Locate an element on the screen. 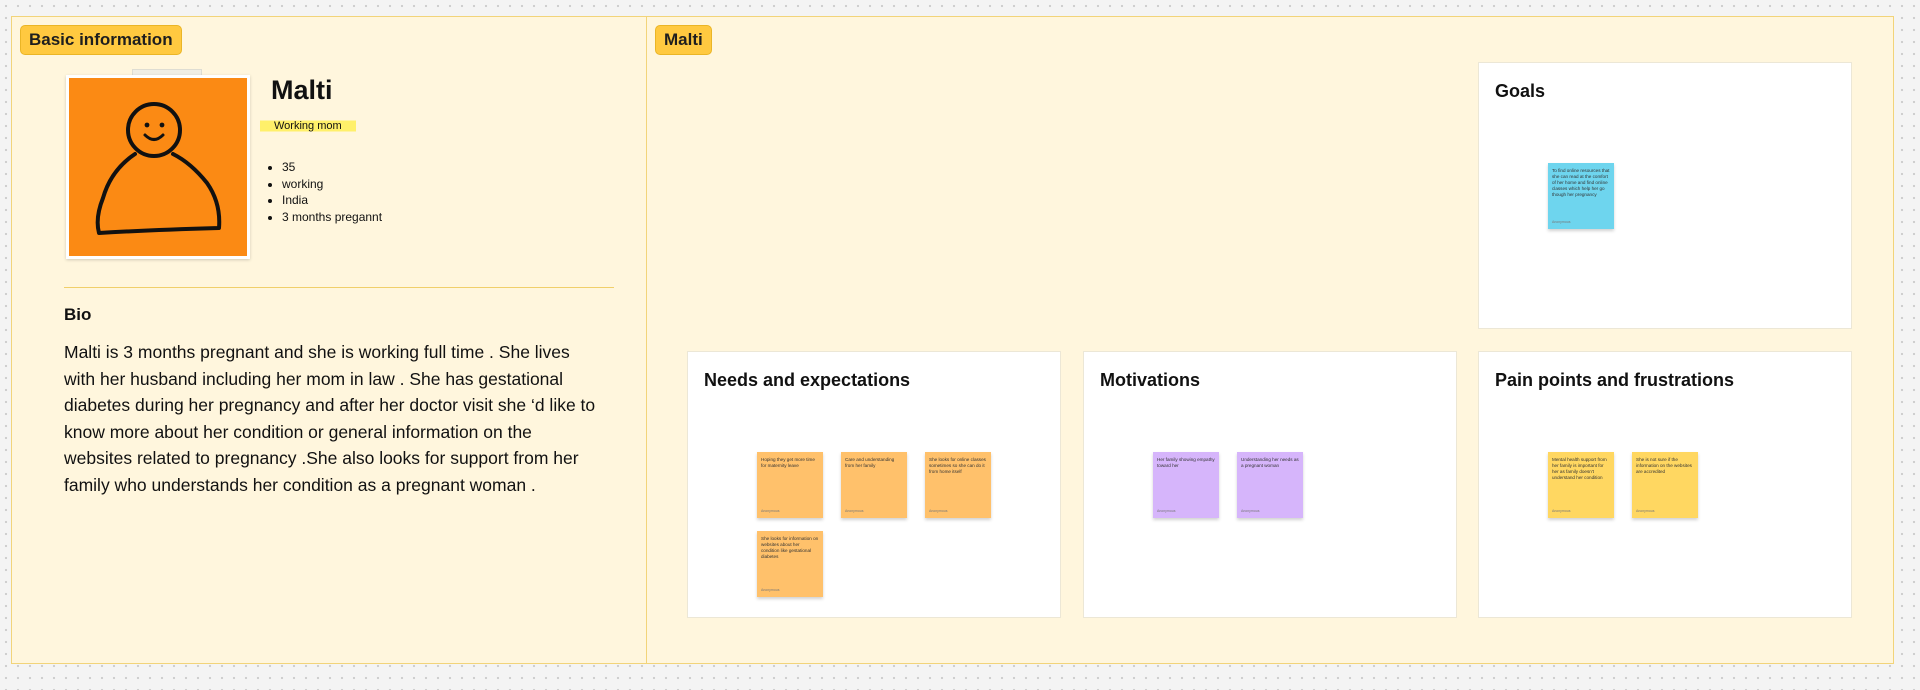 The width and height of the screenshot is (1920, 690). persona-tag: Working mom is located at coordinates (308, 126).